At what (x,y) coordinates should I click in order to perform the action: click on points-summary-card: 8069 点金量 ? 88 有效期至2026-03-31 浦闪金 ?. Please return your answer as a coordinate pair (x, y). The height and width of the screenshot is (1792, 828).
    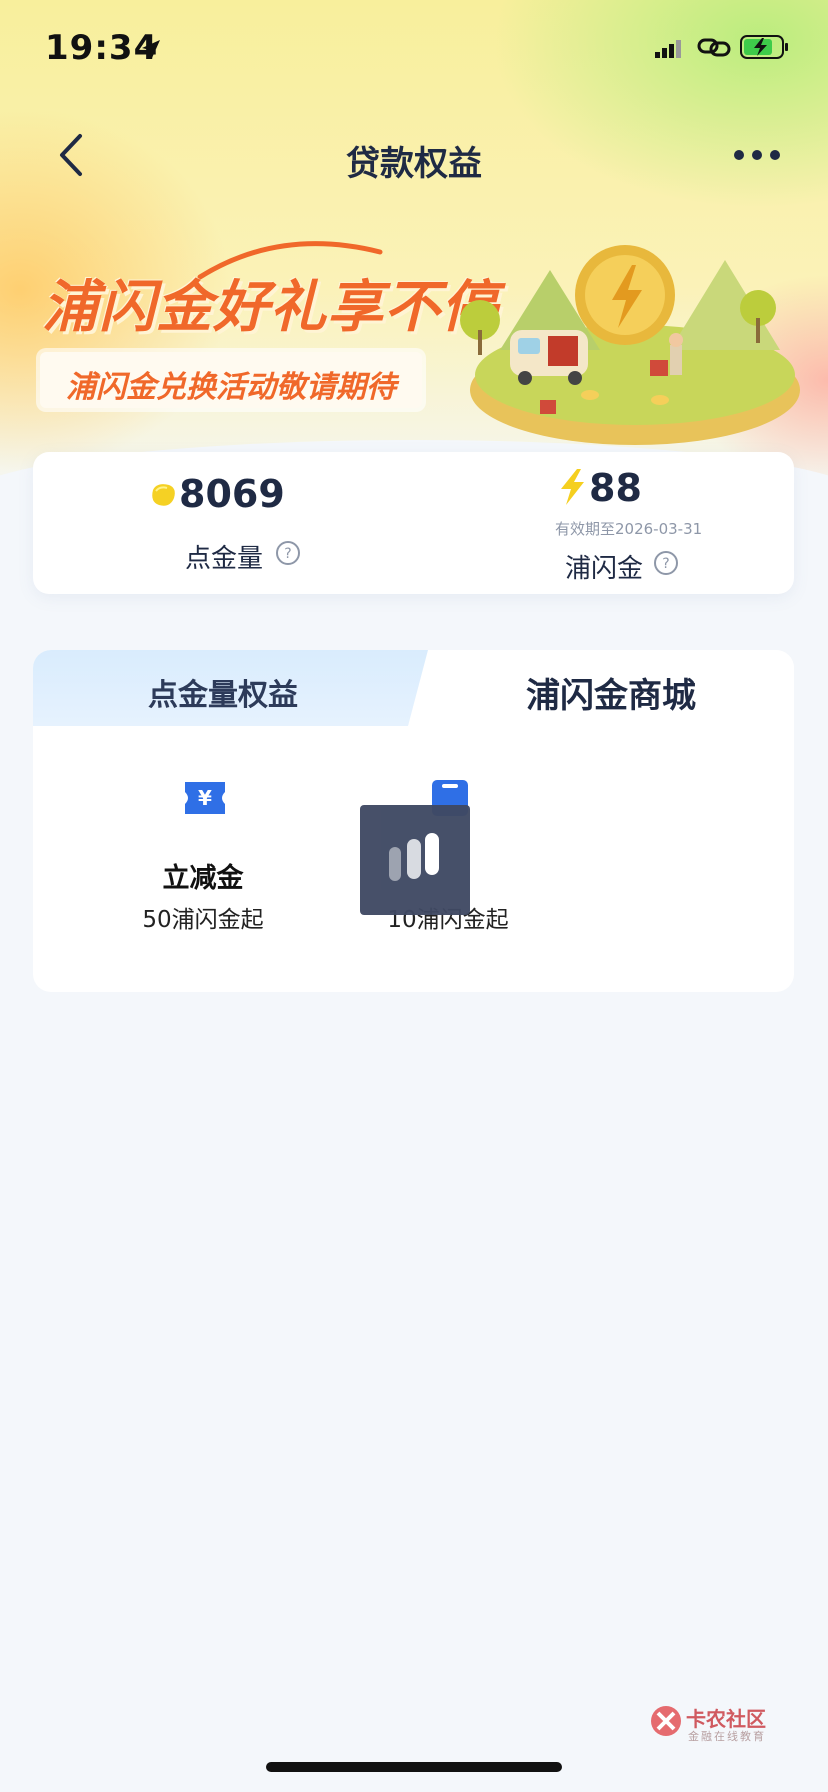
    Looking at the image, I should click on (413, 523).